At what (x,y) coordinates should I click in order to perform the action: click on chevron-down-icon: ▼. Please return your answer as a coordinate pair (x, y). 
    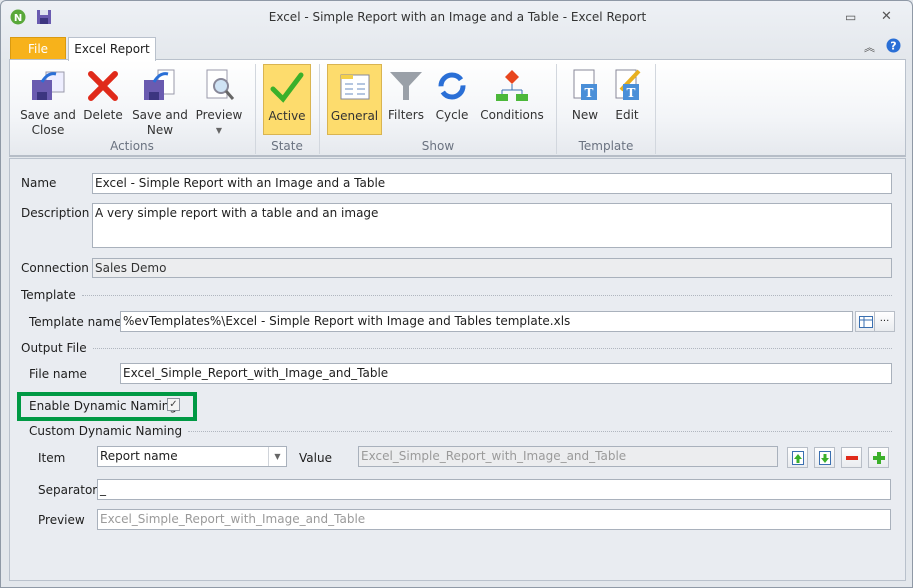
    Looking at the image, I should click on (277, 456).